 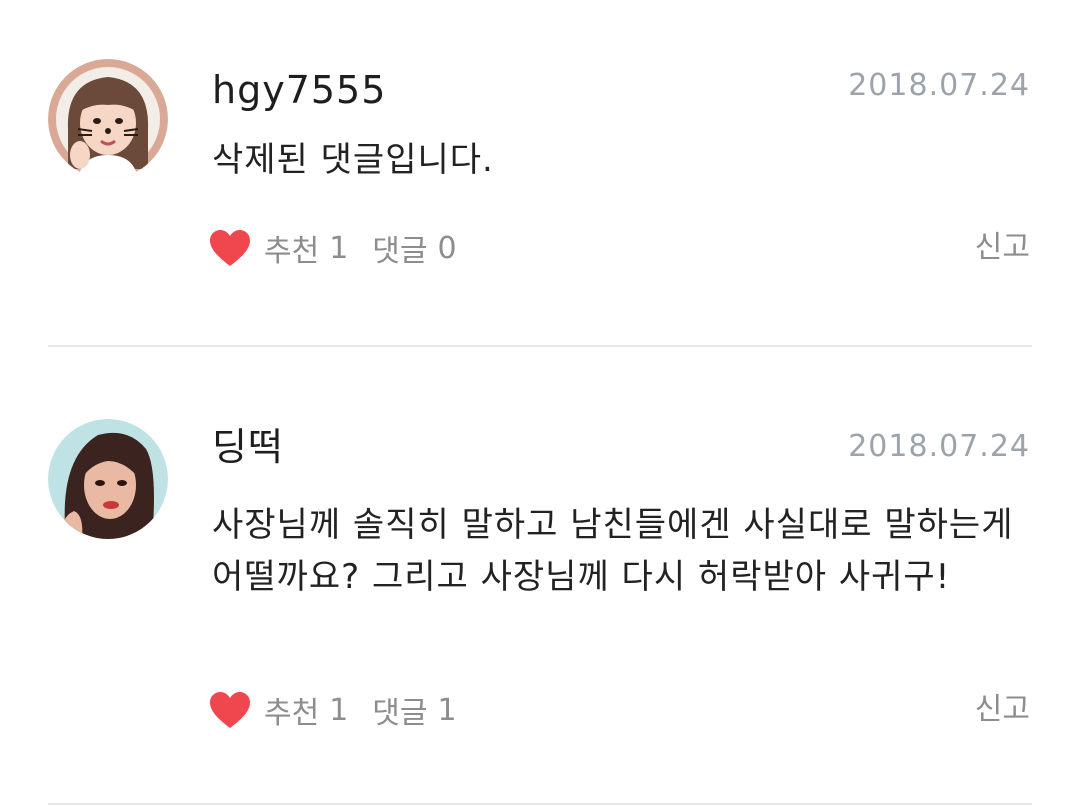 I want to click on comment-username: 딩떡, so click(x=248, y=447).